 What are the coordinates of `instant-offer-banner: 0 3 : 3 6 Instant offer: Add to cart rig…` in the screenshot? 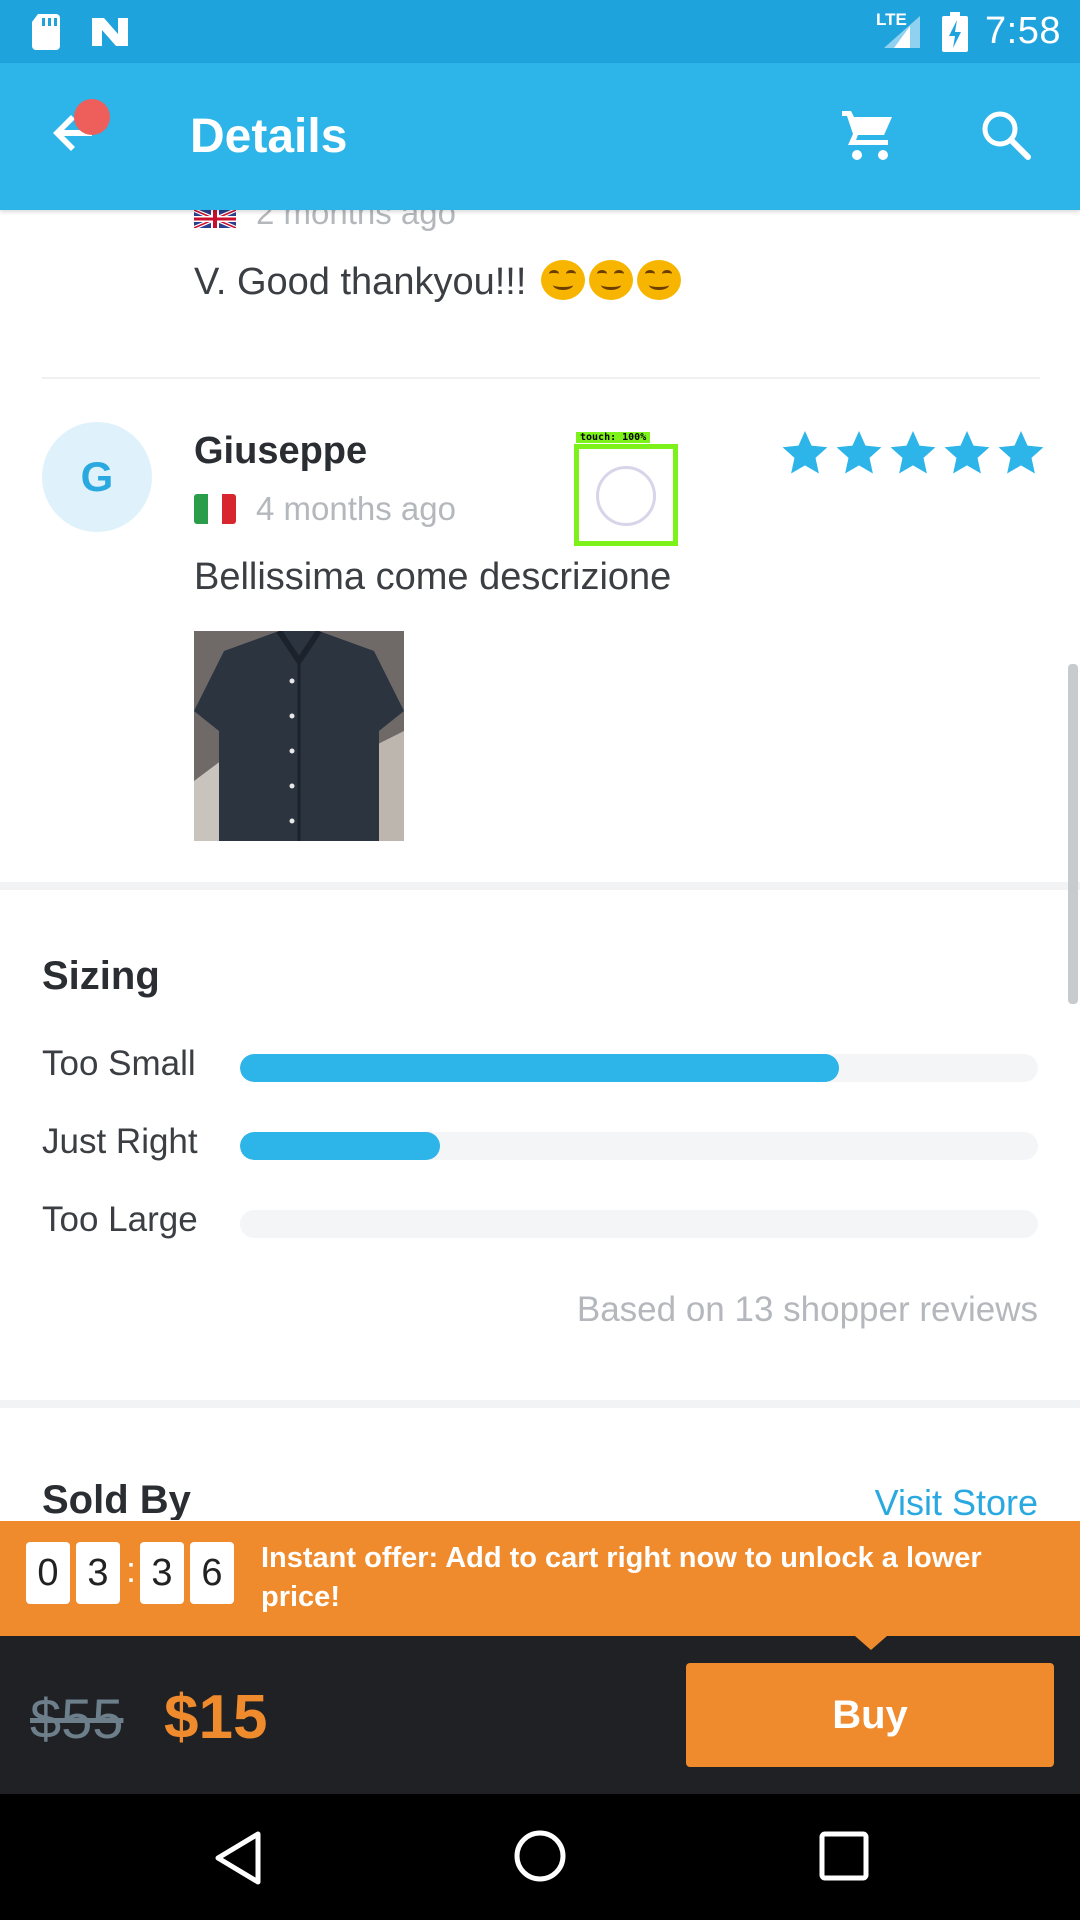 It's located at (540, 1578).